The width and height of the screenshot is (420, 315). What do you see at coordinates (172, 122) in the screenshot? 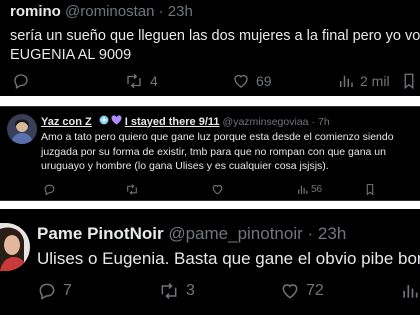
I see `author-name-suffix: I stayed there 9/11` at bounding box center [172, 122].